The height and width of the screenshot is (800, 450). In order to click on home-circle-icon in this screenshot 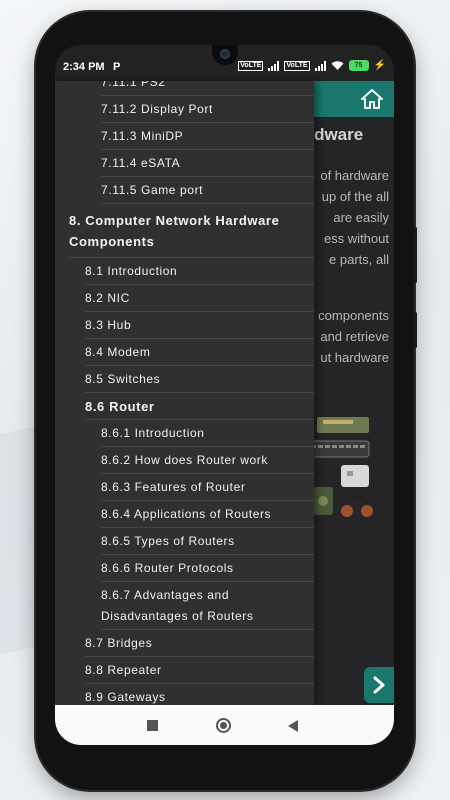, I will do `click(223, 725)`.